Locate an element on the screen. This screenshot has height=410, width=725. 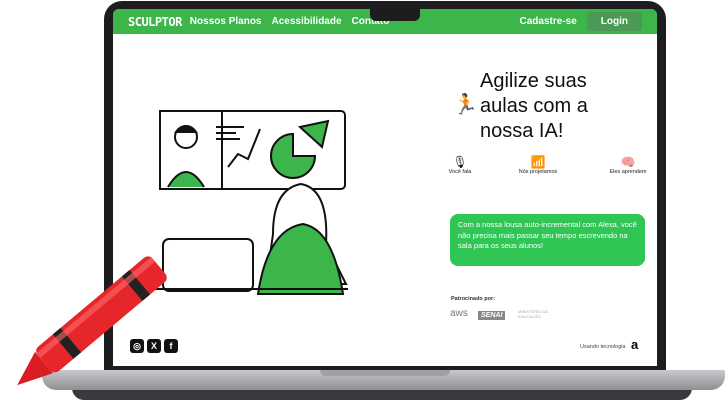
nav-acessibilidade: Acessibilidade is located at coordinates (307, 21).